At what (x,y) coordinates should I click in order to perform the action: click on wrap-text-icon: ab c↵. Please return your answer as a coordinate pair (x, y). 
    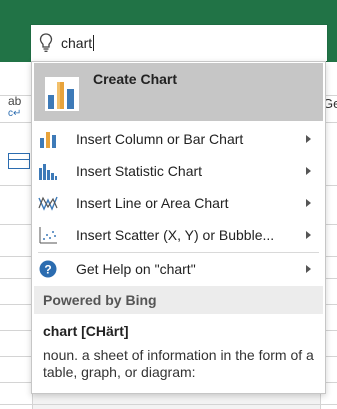
    Looking at the image, I should click on (15, 106).